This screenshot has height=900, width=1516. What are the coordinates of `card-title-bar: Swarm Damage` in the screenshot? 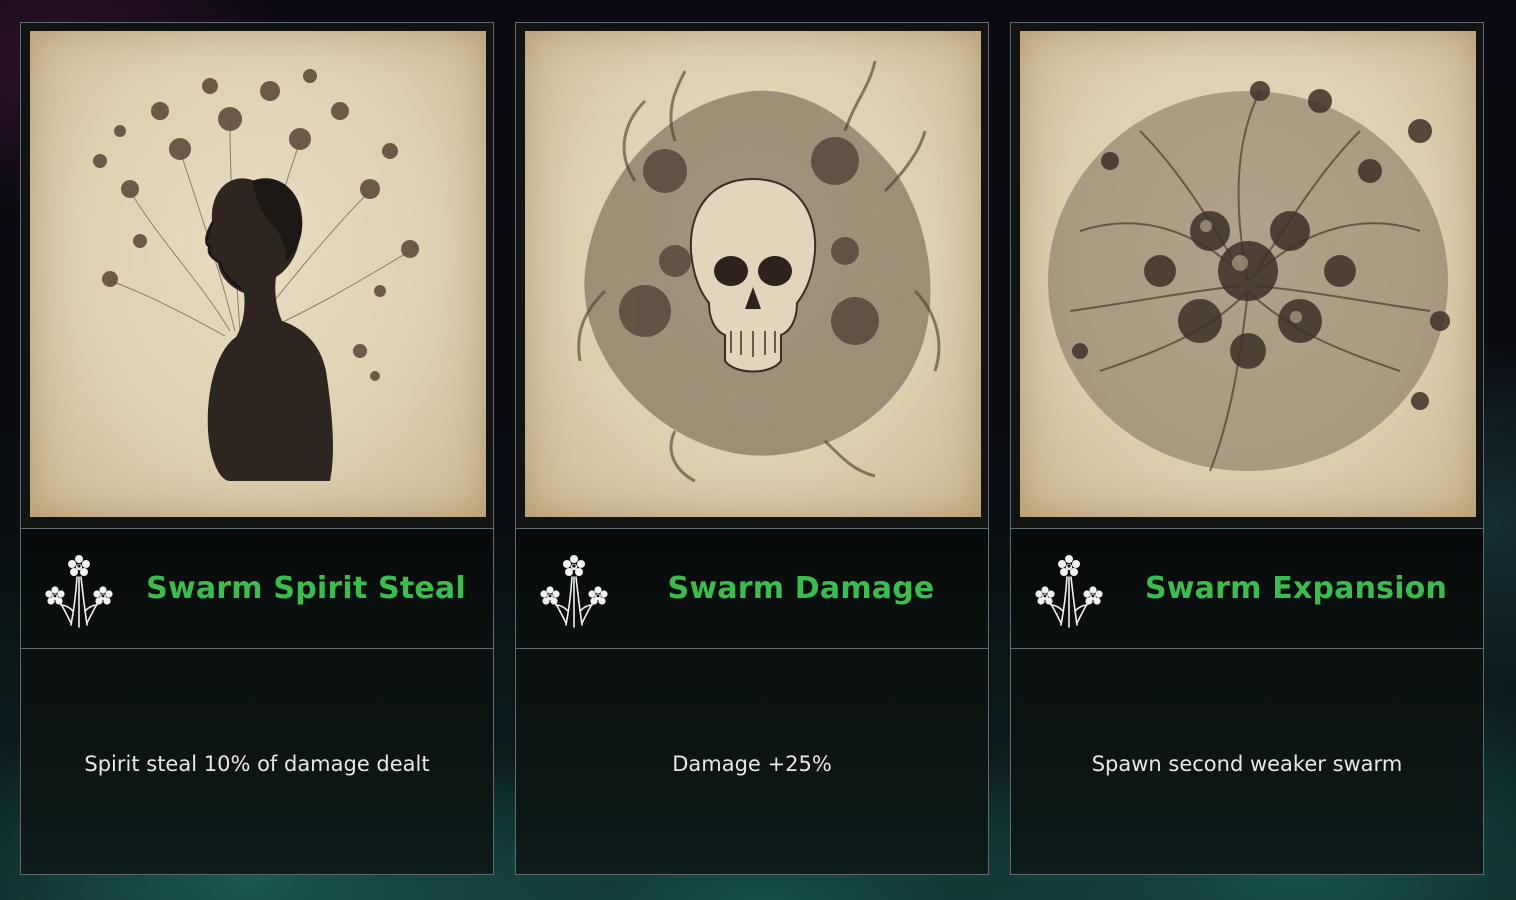 It's located at (752, 588).